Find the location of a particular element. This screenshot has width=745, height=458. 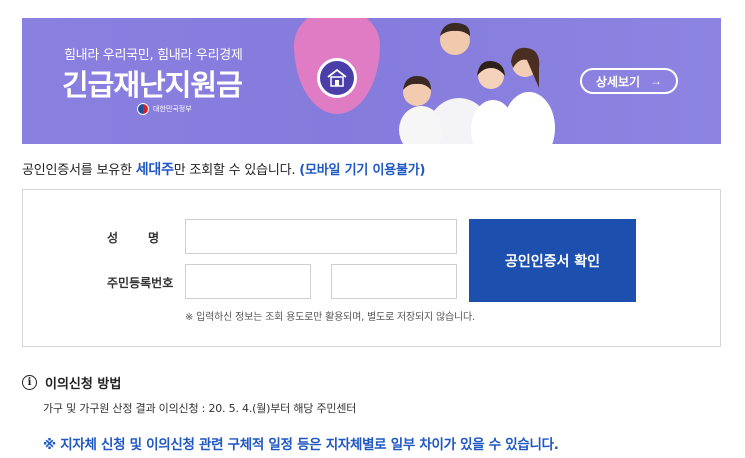

notice-highlight: 세대주 is located at coordinates (154, 170).